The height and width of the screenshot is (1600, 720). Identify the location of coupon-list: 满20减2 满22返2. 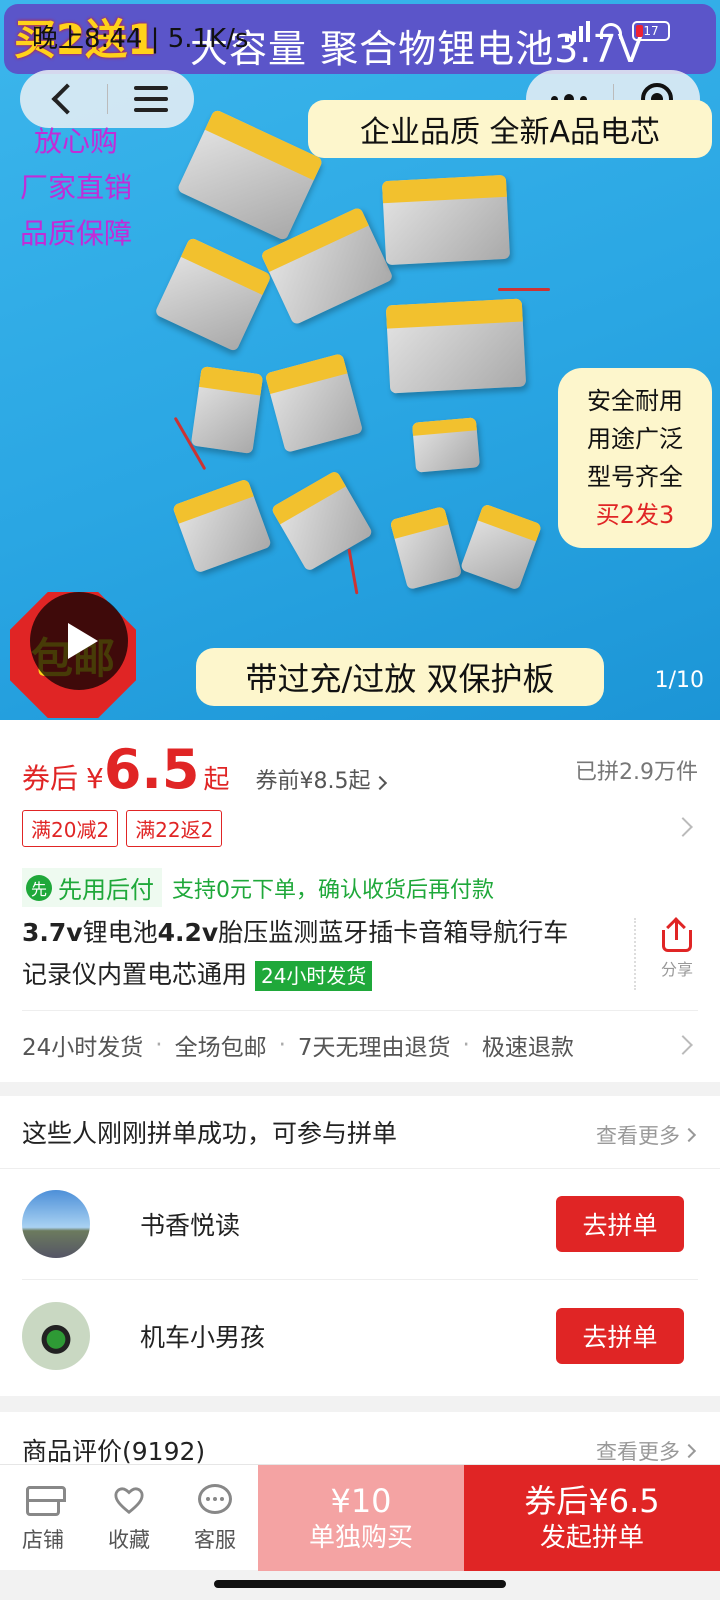
(122, 828).